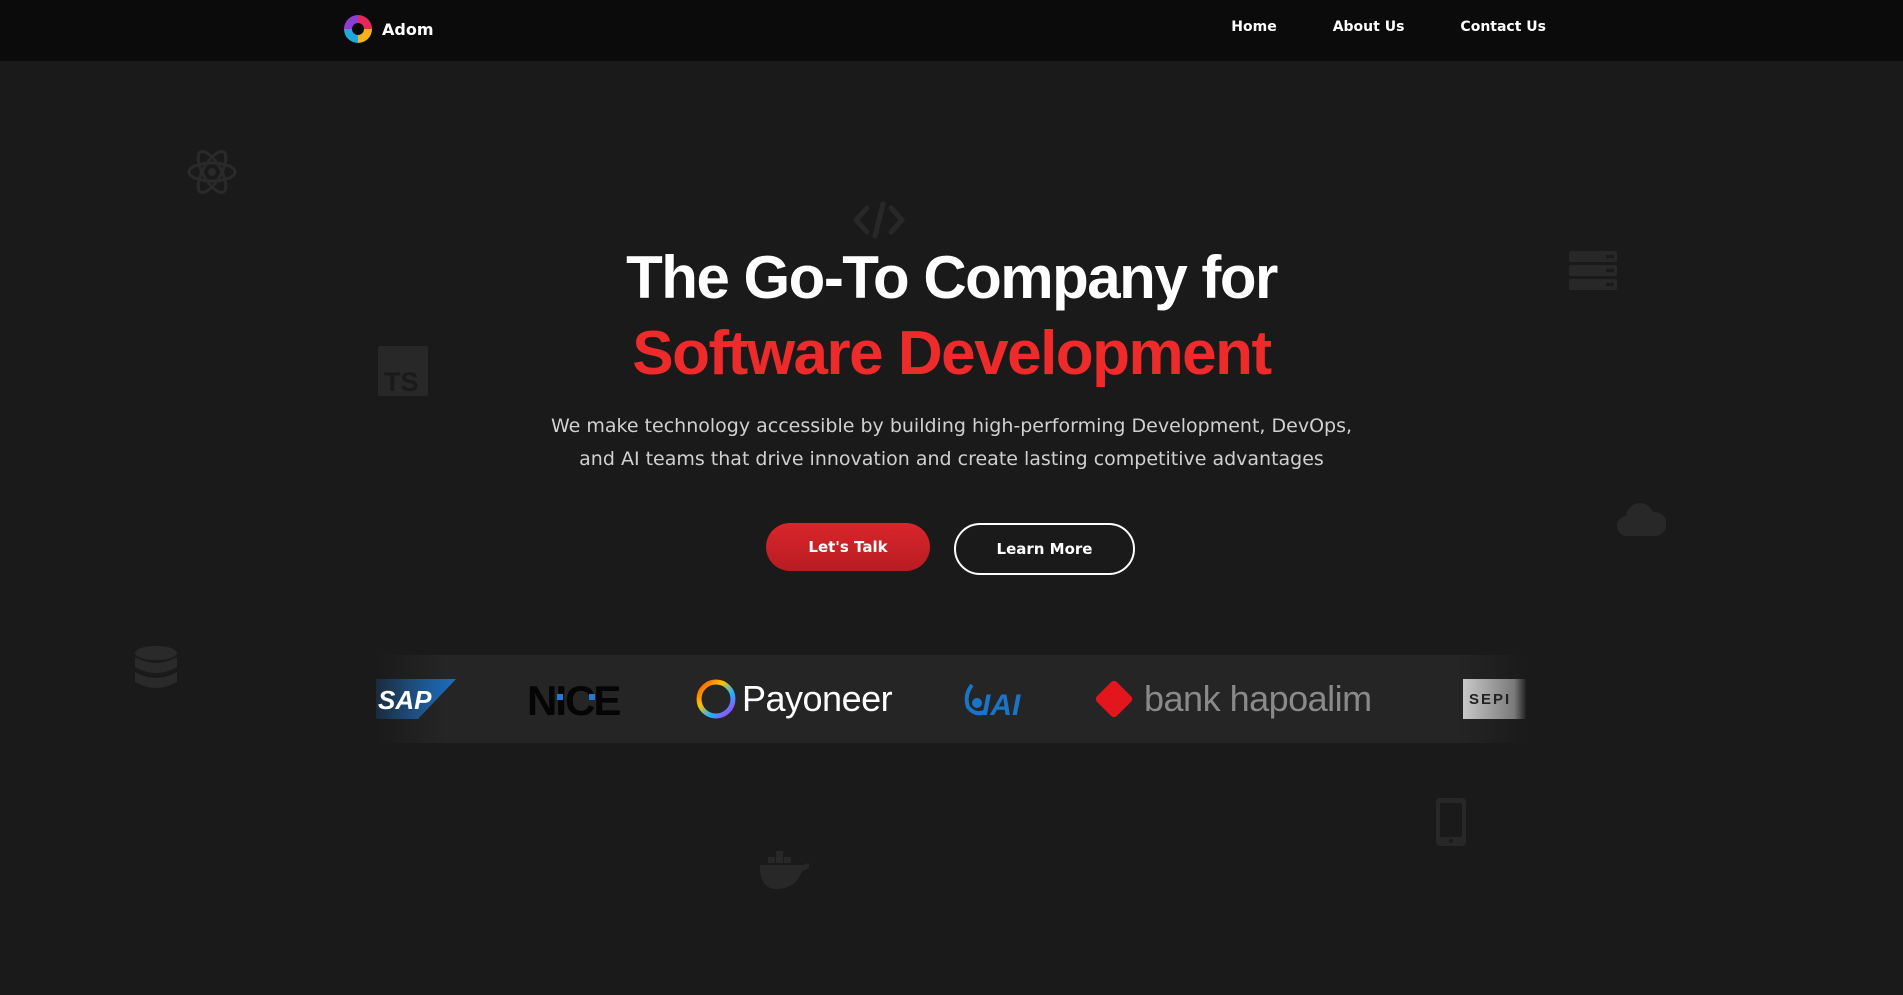 This screenshot has width=1903, height=995. I want to click on nice-logo: NICE, so click(582, 699).